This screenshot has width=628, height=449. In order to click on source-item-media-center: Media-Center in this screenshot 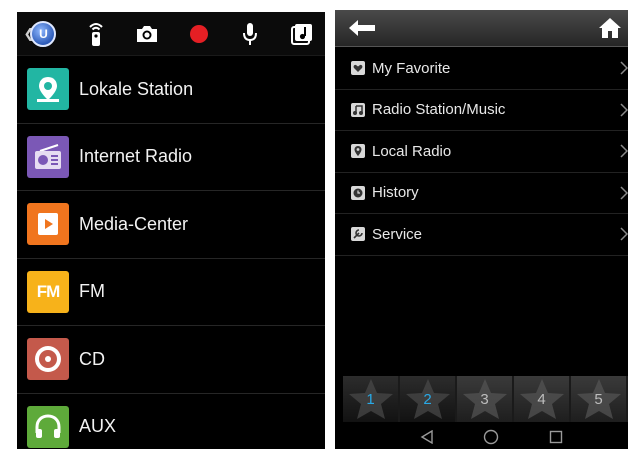, I will do `click(171, 225)`.